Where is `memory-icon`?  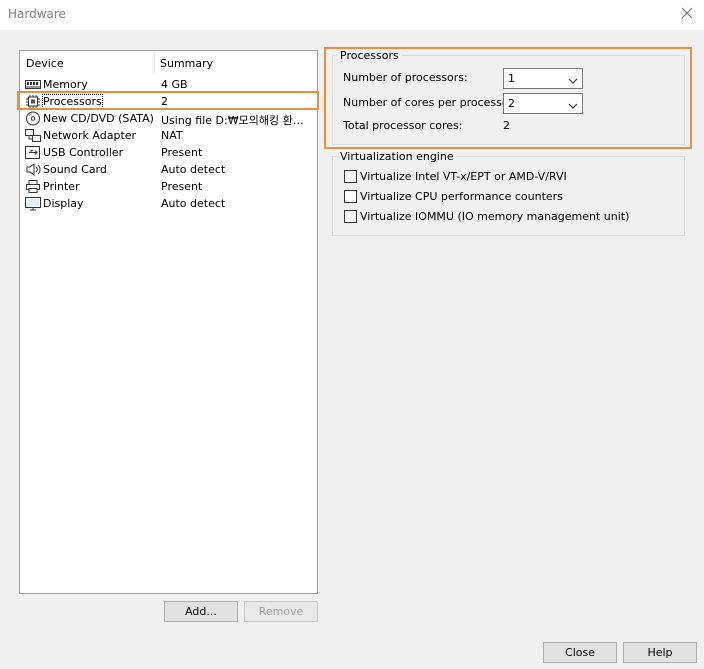 memory-icon is located at coordinates (33, 84).